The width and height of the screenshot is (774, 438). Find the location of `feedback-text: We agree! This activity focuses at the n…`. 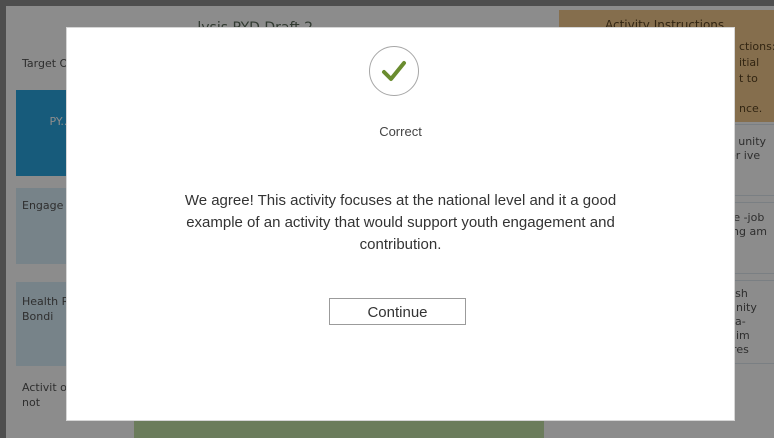

feedback-text: We agree! This activity focuses at the n… is located at coordinates (400, 222).